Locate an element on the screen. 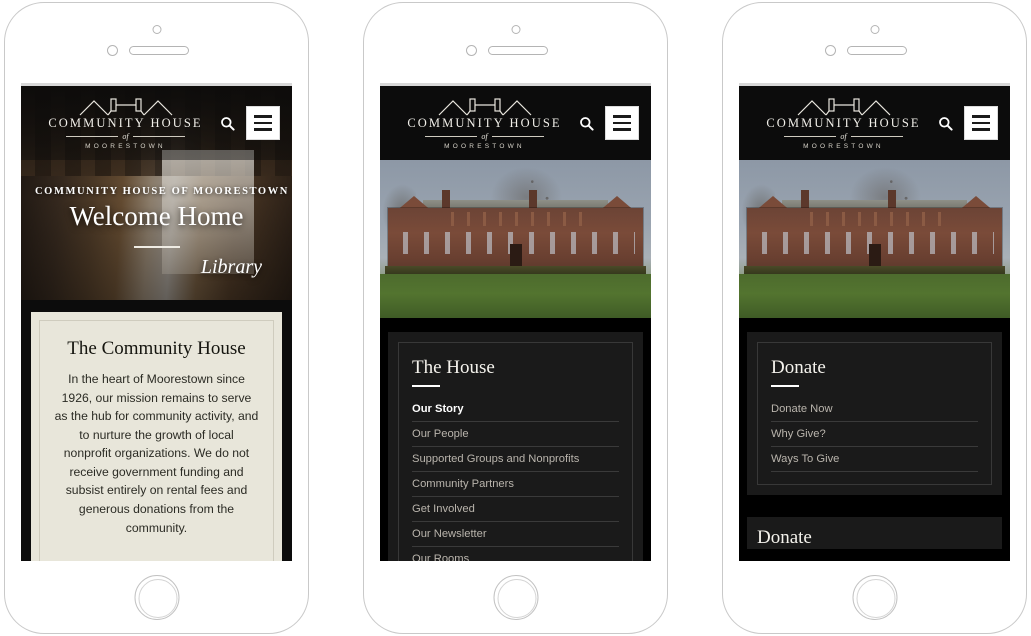 The image size is (1031, 636). menu-link-our-story: Our Story is located at coordinates (515, 409).